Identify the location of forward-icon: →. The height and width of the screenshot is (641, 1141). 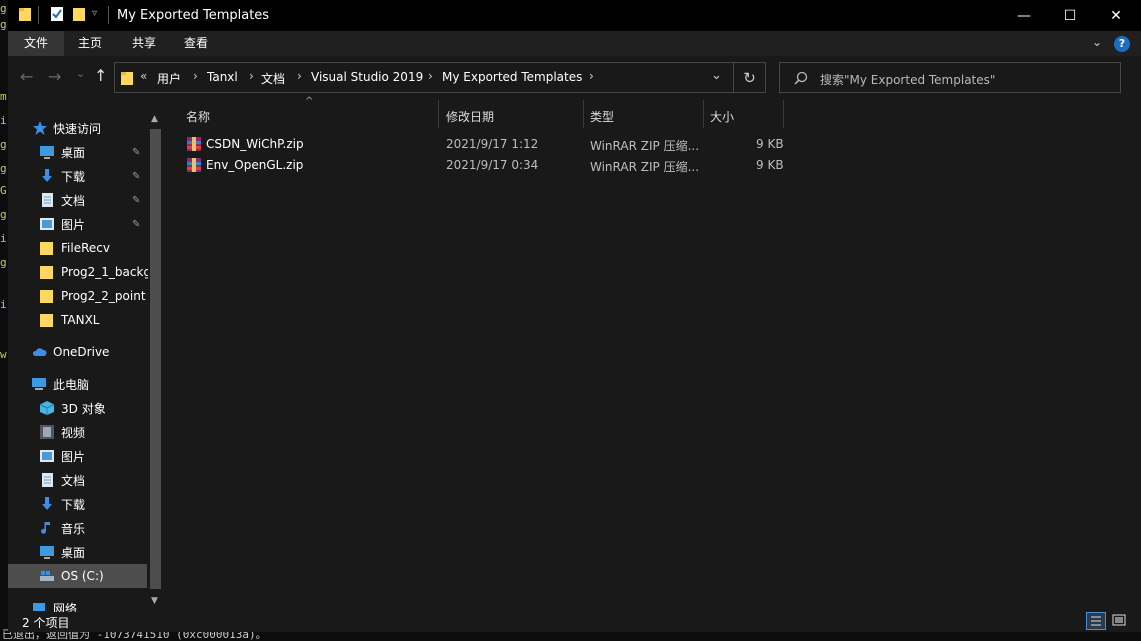
(54, 76).